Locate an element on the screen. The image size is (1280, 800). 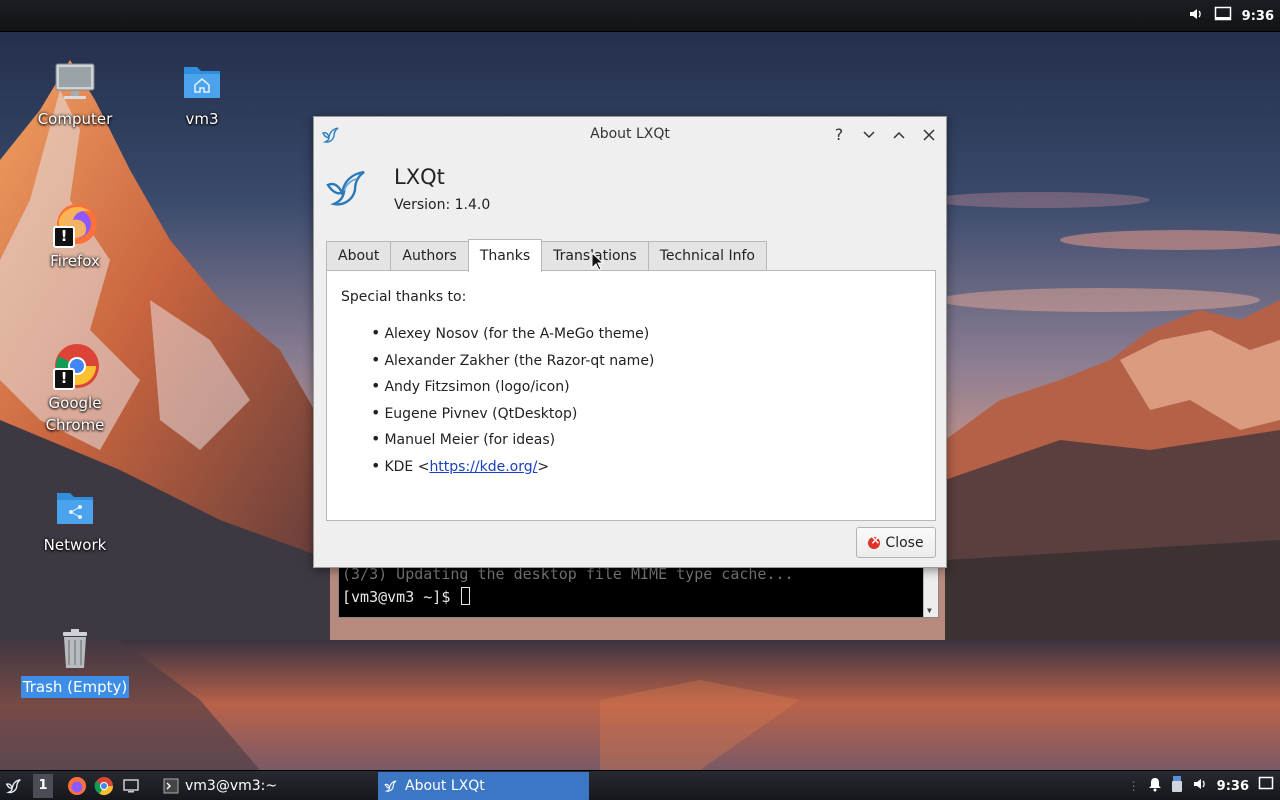
tab-authors: Authors is located at coordinates (429, 256).